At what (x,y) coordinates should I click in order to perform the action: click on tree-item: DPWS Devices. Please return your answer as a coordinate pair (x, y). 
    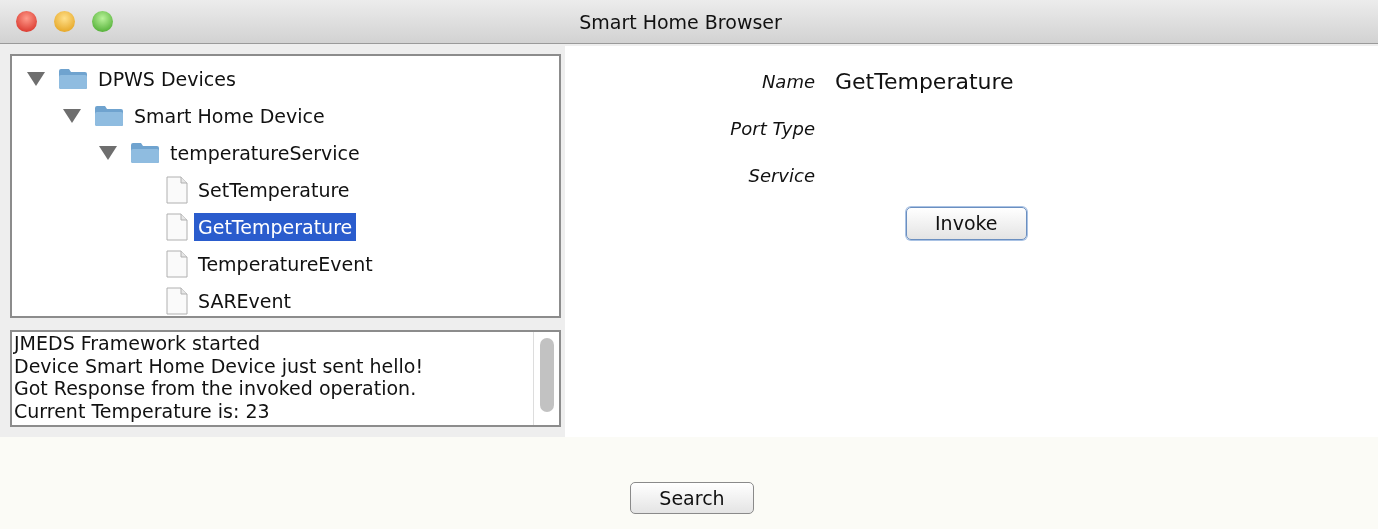
    Looking at the image, I should click on (167, 78).